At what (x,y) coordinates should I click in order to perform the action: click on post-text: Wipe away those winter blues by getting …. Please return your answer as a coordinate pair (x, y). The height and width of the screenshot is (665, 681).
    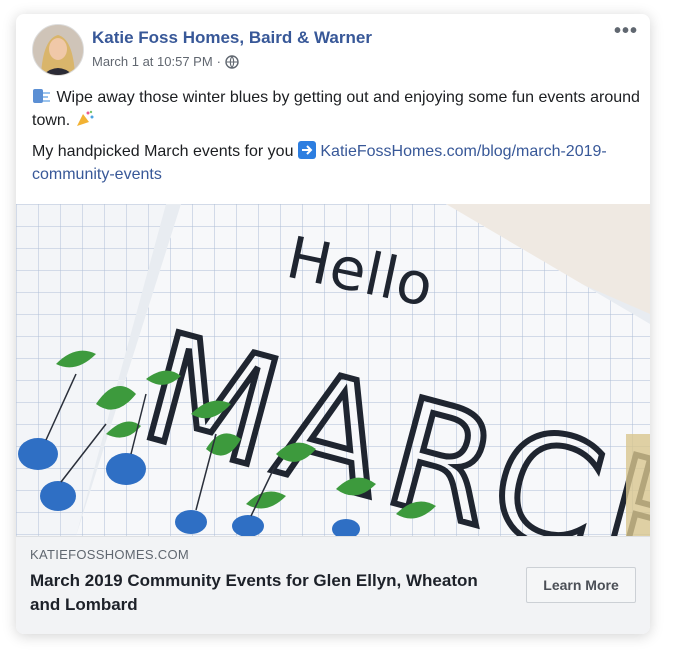
    Looking at the image, I should click on (337, 140).